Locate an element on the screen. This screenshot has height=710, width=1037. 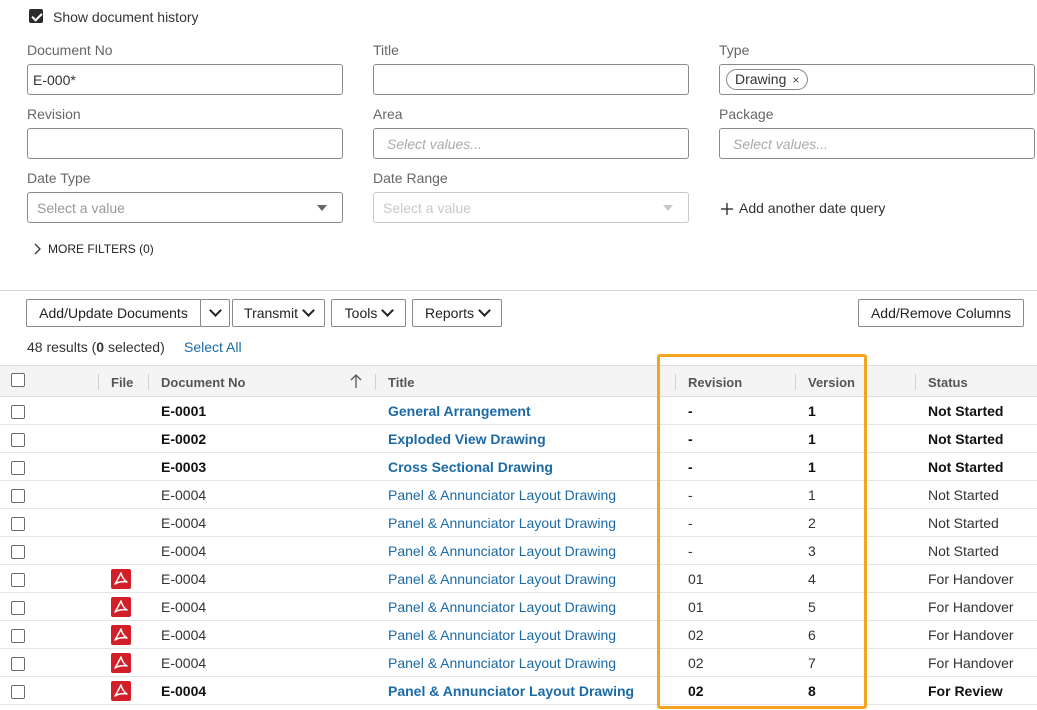
add-update-dropdown-button is located at coordinates (215, 313).